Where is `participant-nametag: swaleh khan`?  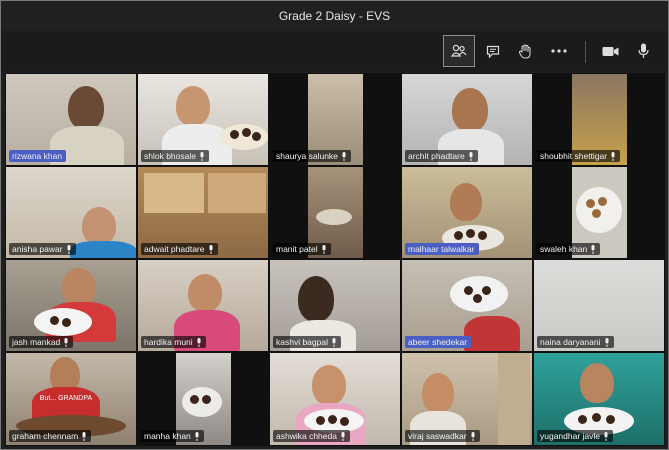 participant-nametag: swaleh khan is located at coordinates (569, 249).